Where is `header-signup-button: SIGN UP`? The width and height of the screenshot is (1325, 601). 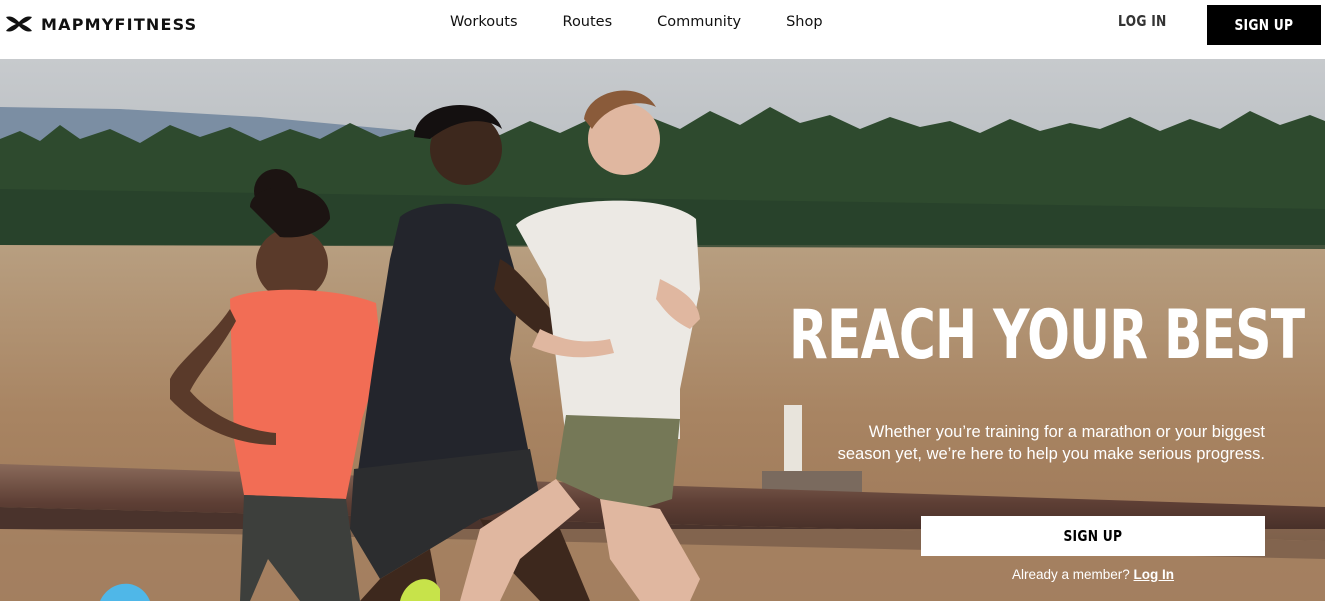
header-signup-button: SIGN UP is located at coordinates (1264, 25).